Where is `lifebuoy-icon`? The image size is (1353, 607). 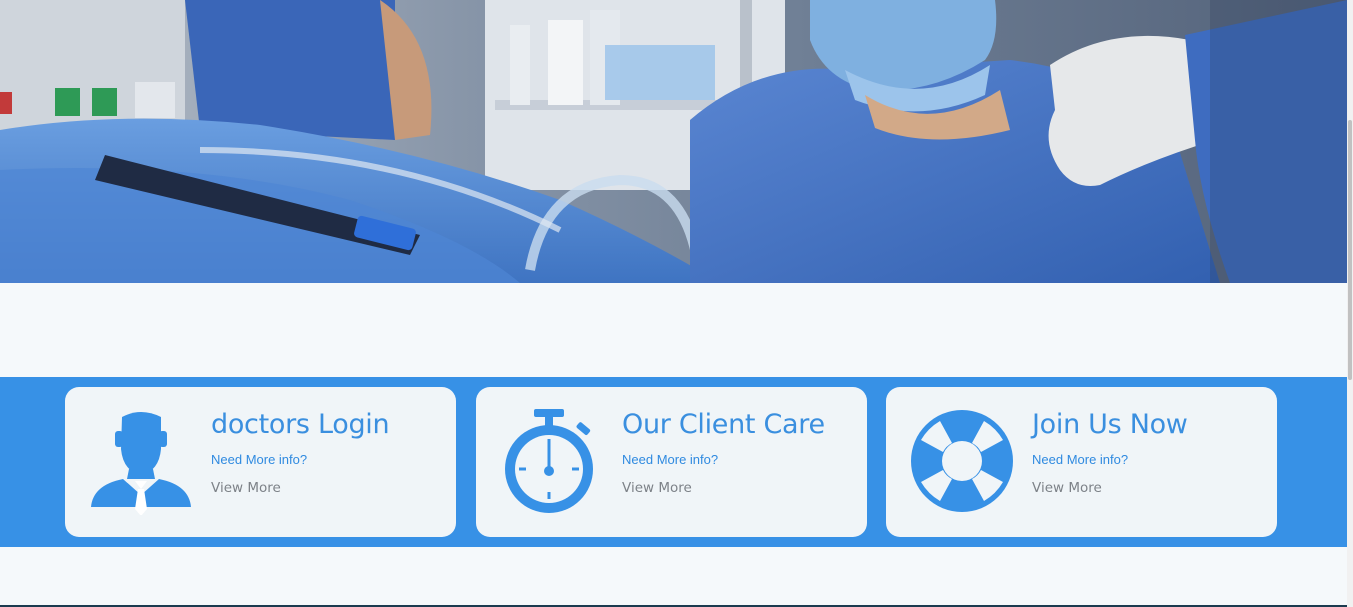
lifebuoy-icon is located at coordinates (962, 462).